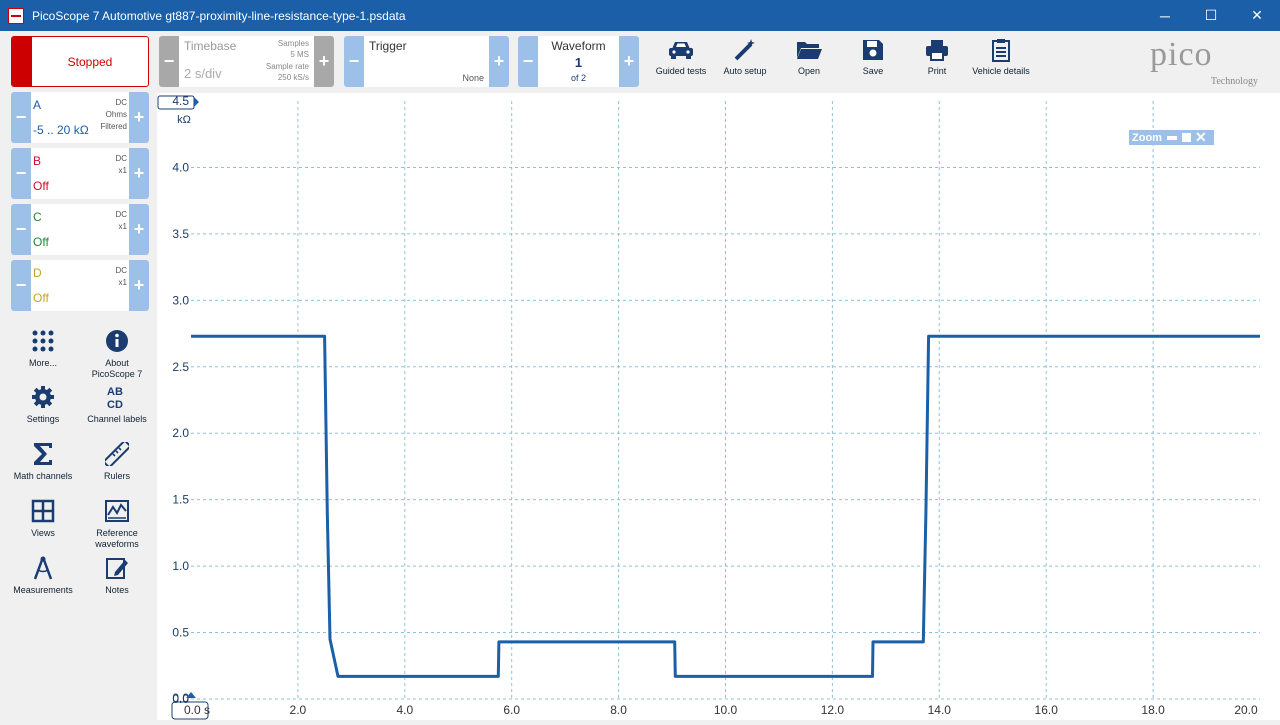 The image size is (1280, 725). I want to click on trigger-label: Trigger, so click(388, 46).